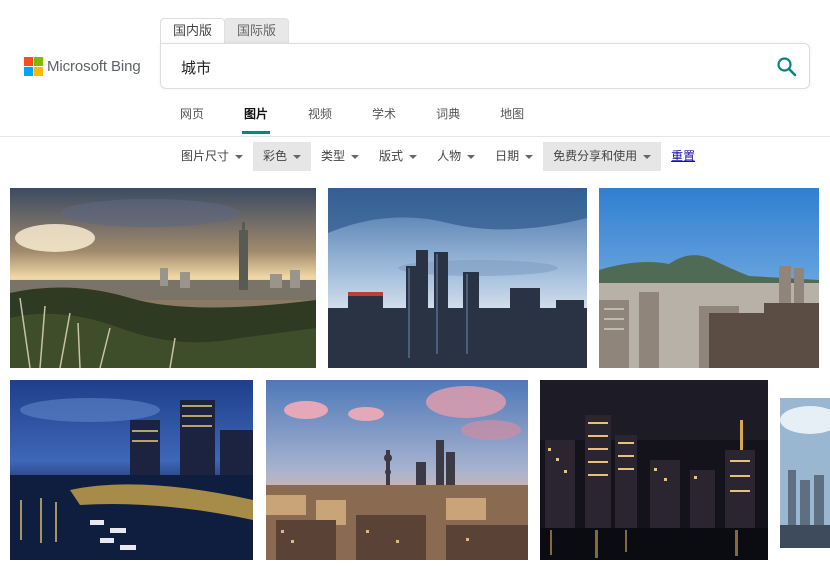 This screenshot has height=566, width=830. I want to click on filter-license: 免费分享和使用, so click(602, 156).